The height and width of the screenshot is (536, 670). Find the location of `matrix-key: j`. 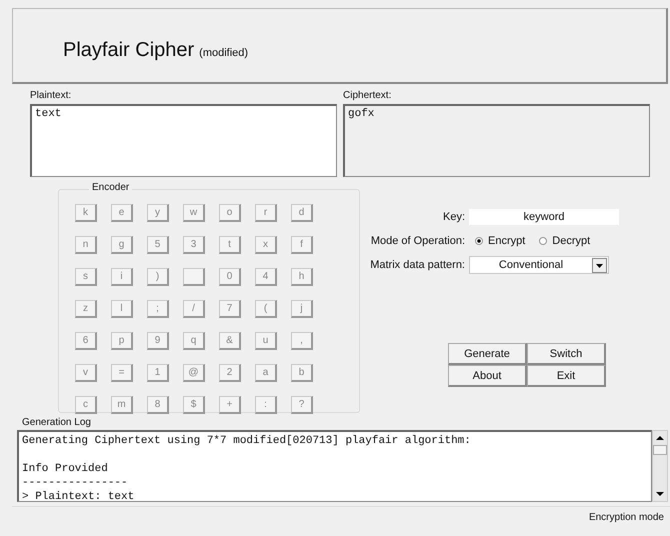

matrix-key: j is located at coordinates (302, 309).